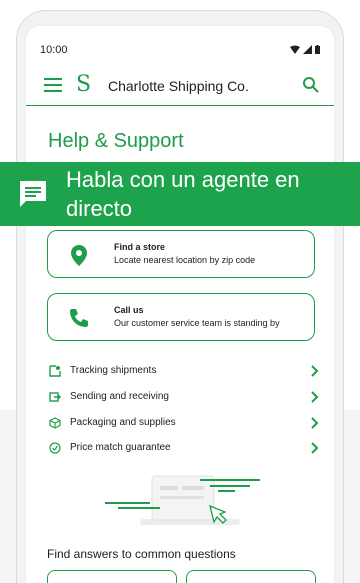 Image resolution: width=360 pixels, height=583 pixels. I want to click on card-title: Call us, so click(129, 310).